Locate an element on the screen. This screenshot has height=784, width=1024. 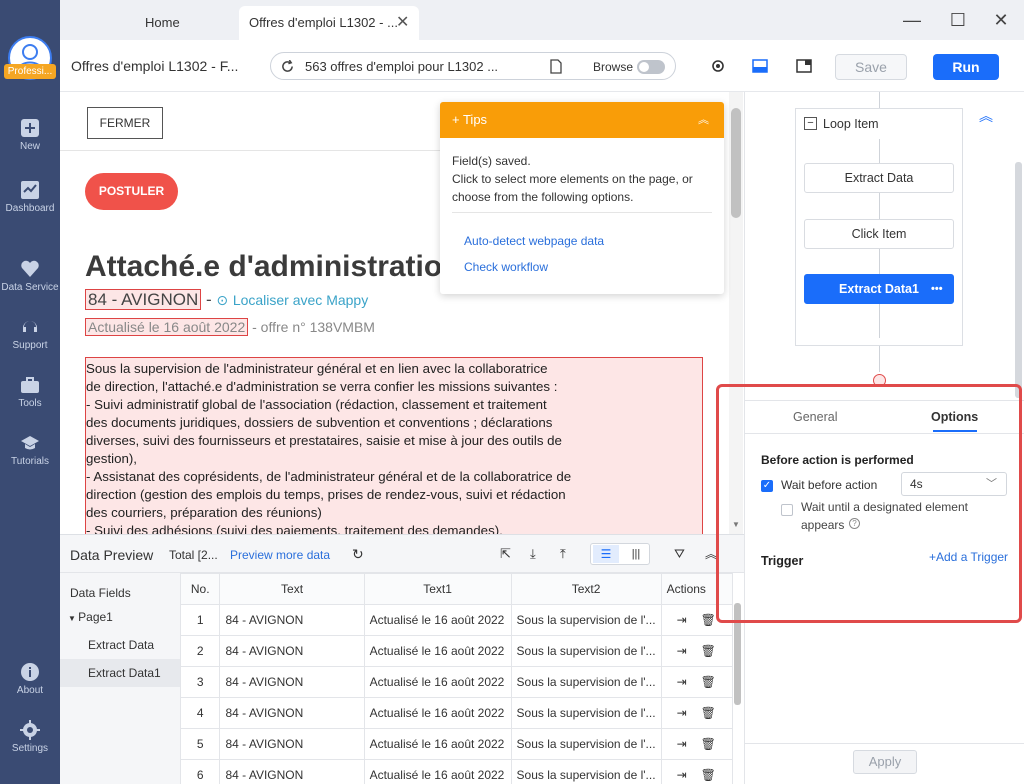
refresh-icon: ↻ is located at coordinates (358, 554).